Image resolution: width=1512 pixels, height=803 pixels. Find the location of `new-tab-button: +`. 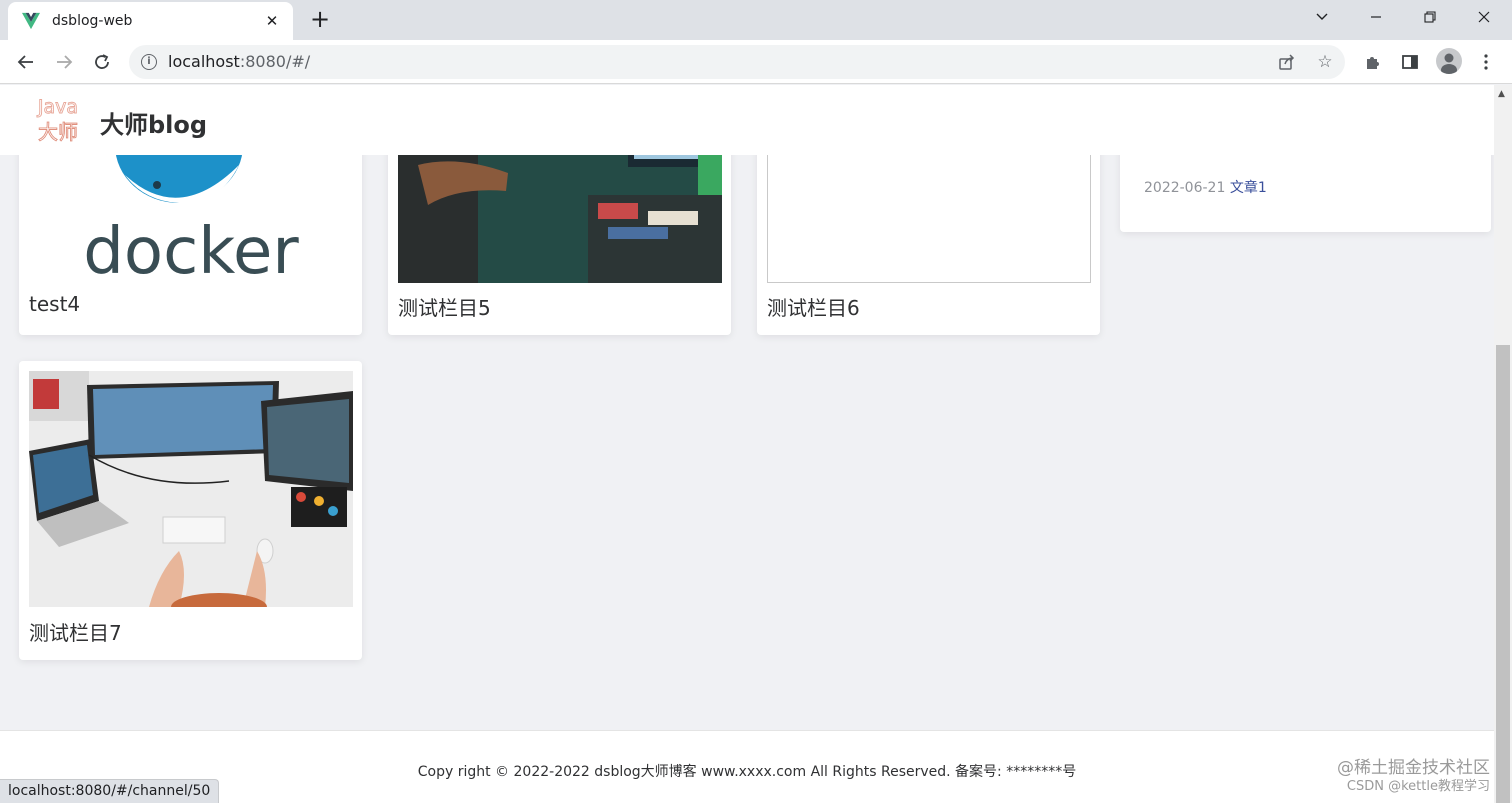

new-tab-button: + is located at coordinates (320, 20).